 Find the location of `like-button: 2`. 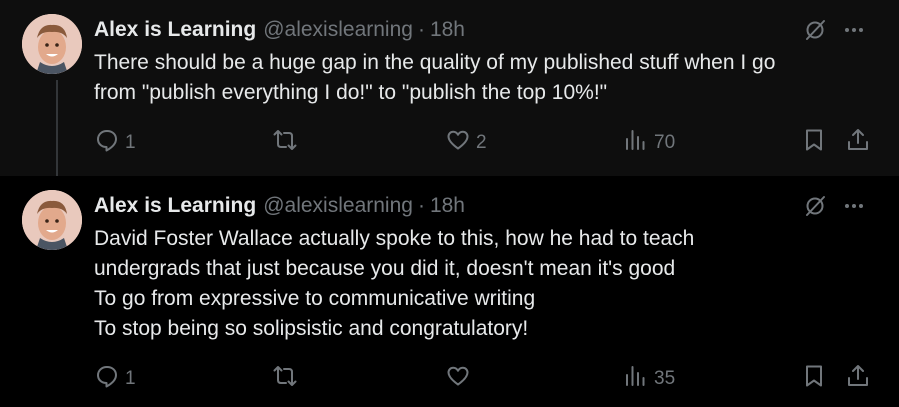

like-button: 2 is located at coordinates (466, 143).